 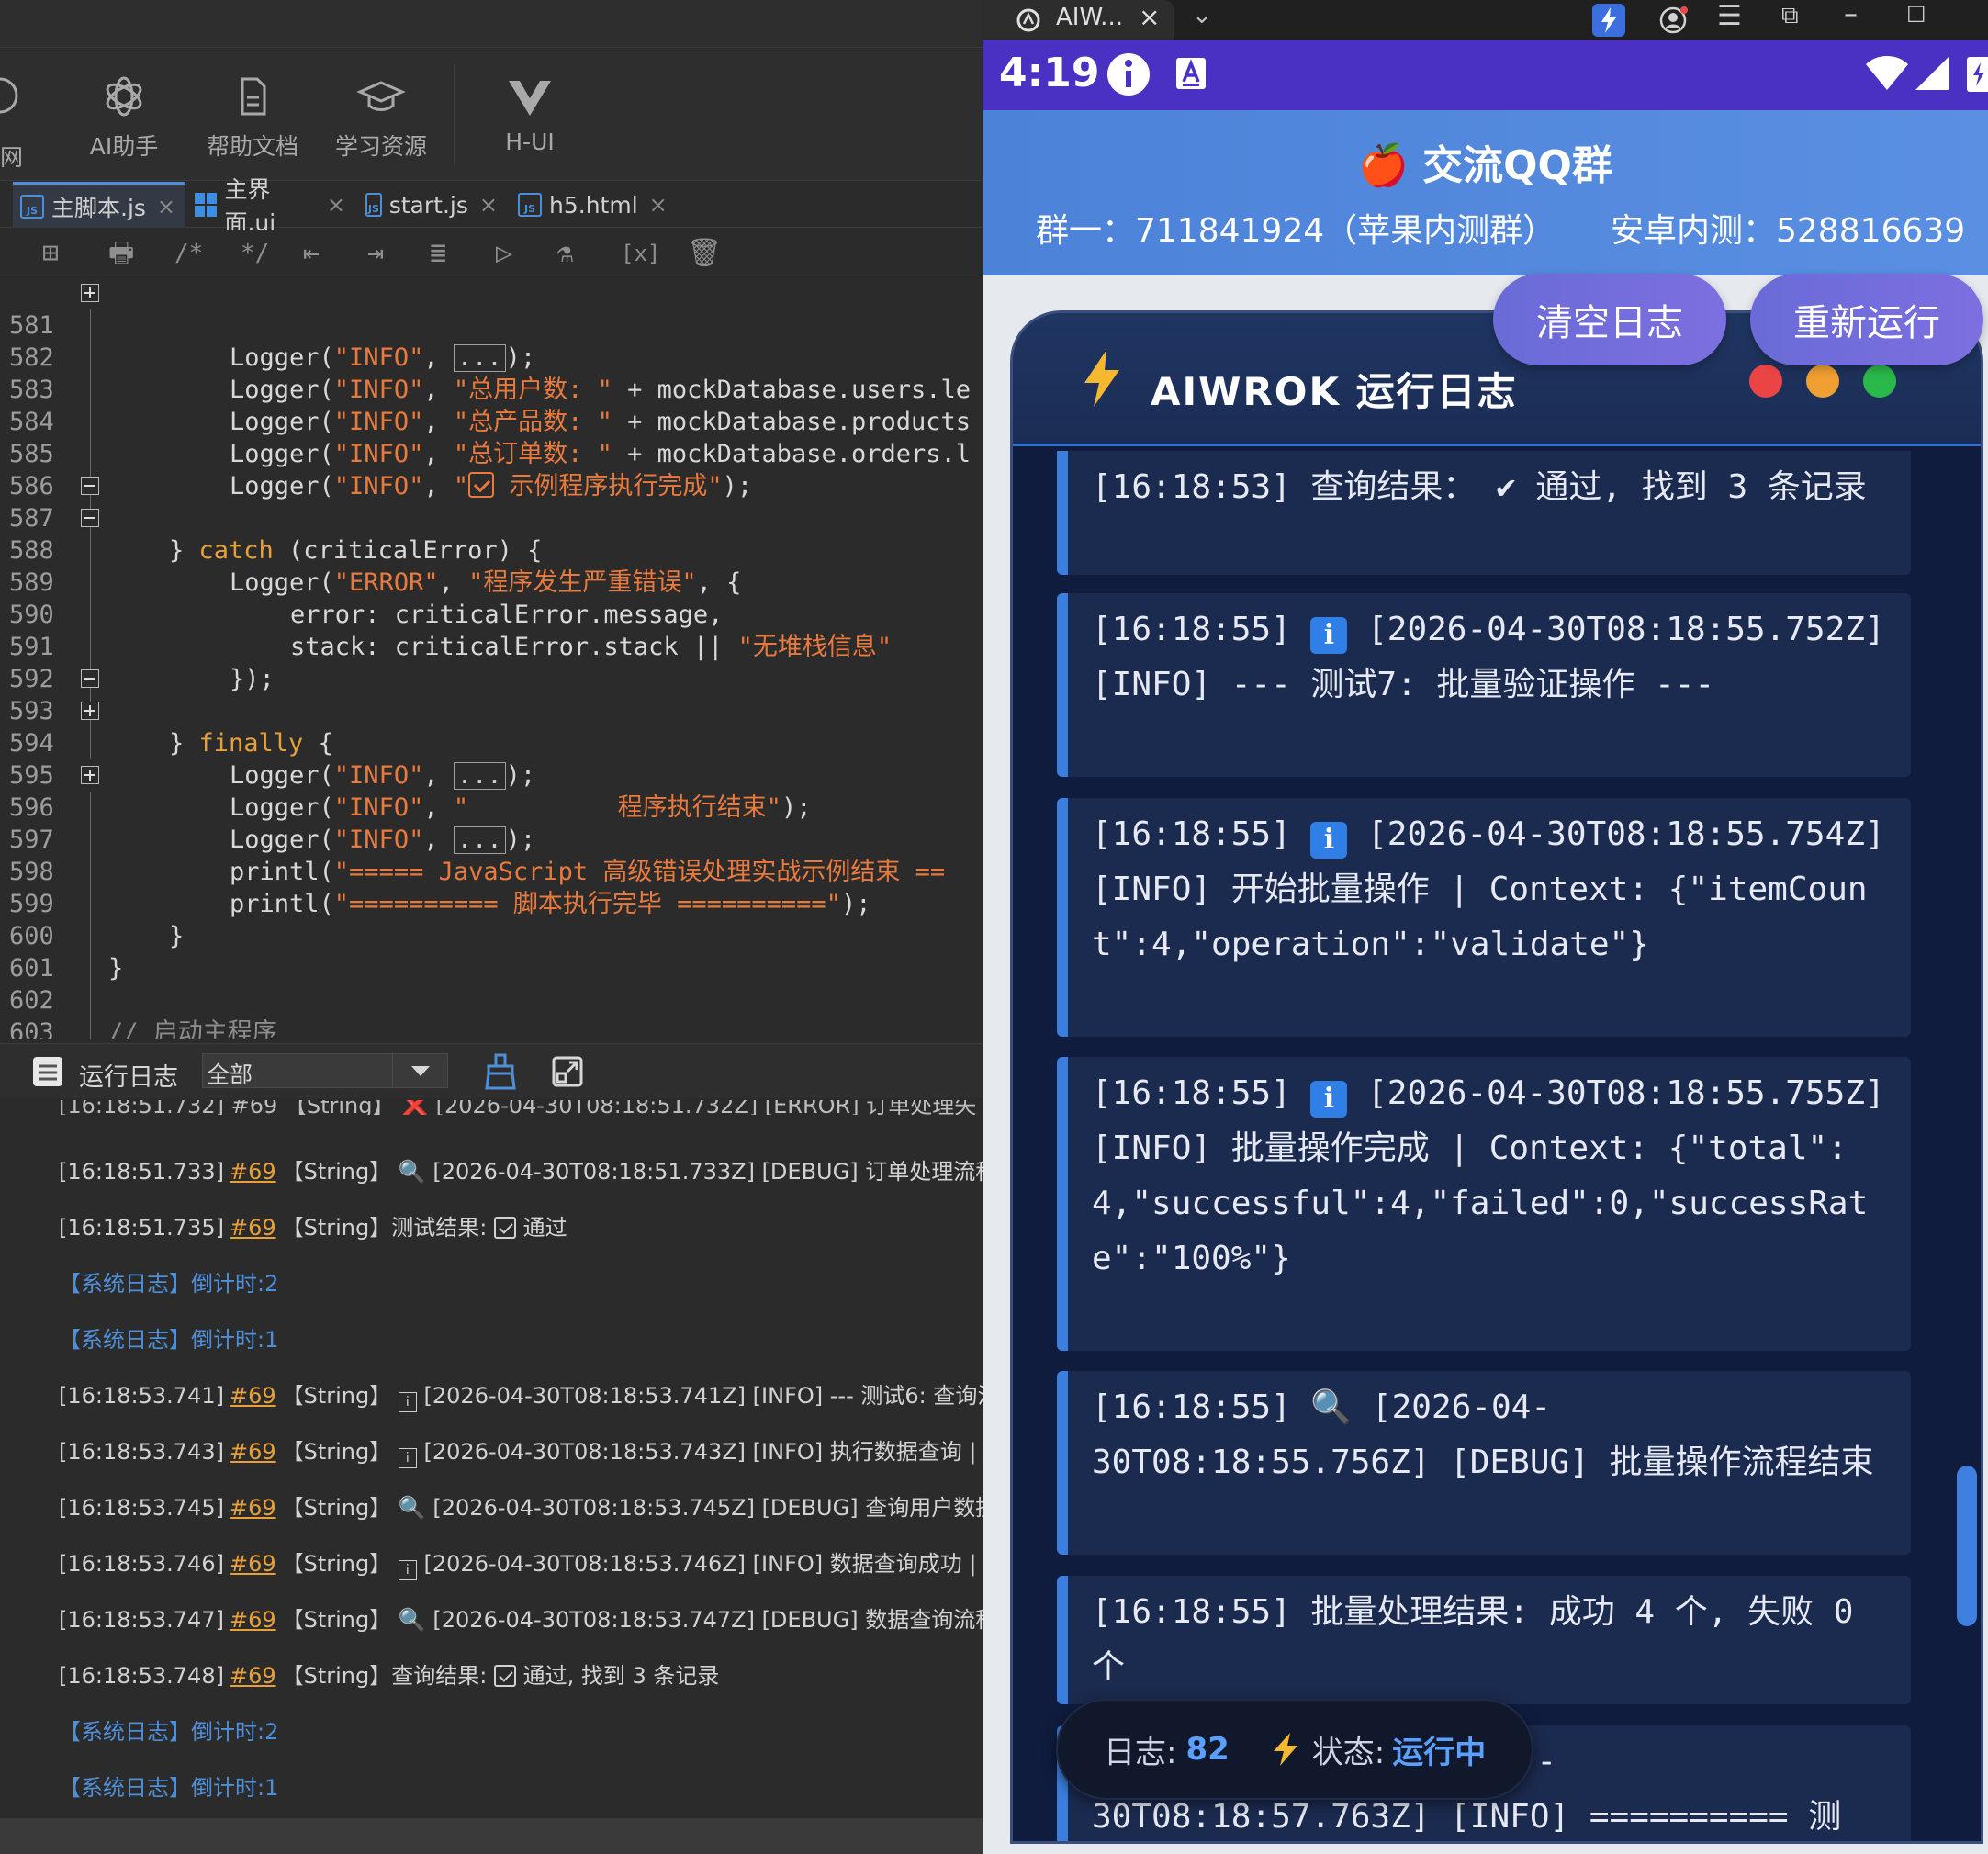 I want to click on account-icon, so click(x=1673, y=21).